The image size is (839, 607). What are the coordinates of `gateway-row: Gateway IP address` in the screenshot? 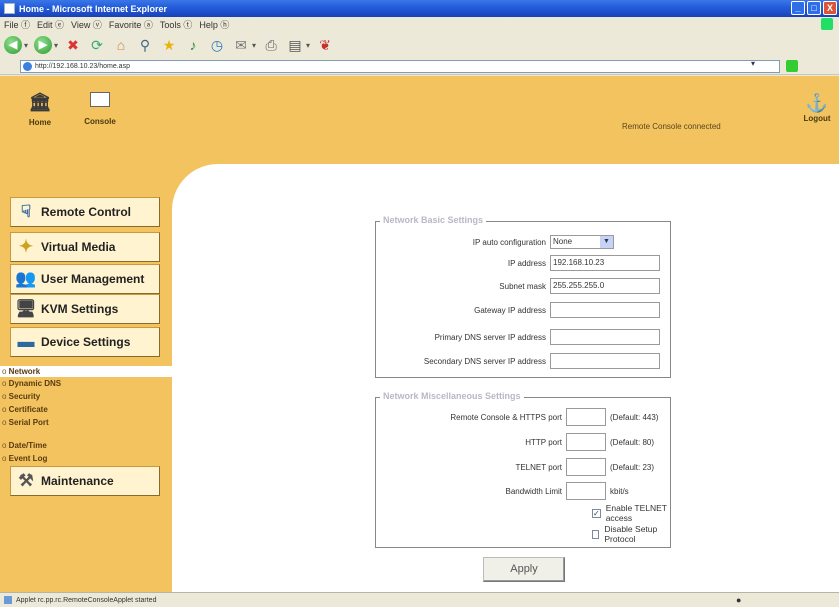 It's located at (518, 310).